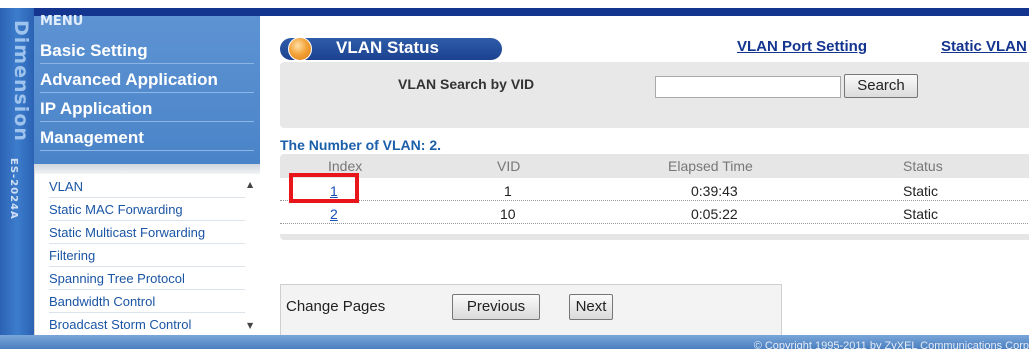 The height and width of the screenshot is (349, 1029). What do you see at coordinates (921, 214) in the screenshot?
I see `row-2-status: Static` at bounding box center [921, 214].